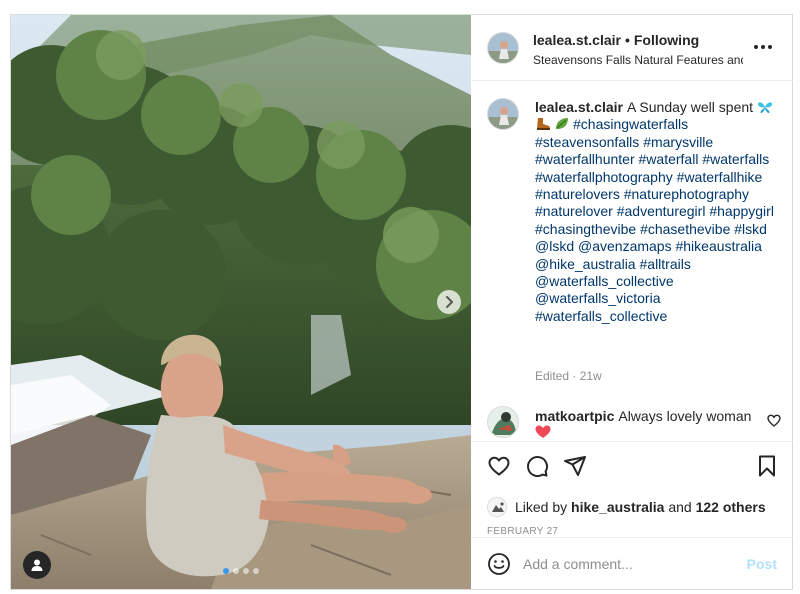 This screenshot has height=594, width=800. What do you see at coordinates (577, 40) in the screenshot?
I see `author-username: lealea.st.clair` at bounding box center [577, 40].